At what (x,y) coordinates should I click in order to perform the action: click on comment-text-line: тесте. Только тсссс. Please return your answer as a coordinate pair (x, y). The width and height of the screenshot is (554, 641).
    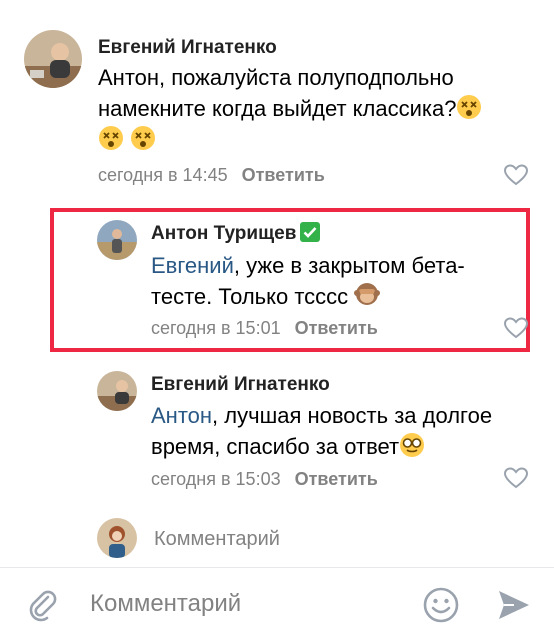
    Looking at the image, I should click on (331, 296).